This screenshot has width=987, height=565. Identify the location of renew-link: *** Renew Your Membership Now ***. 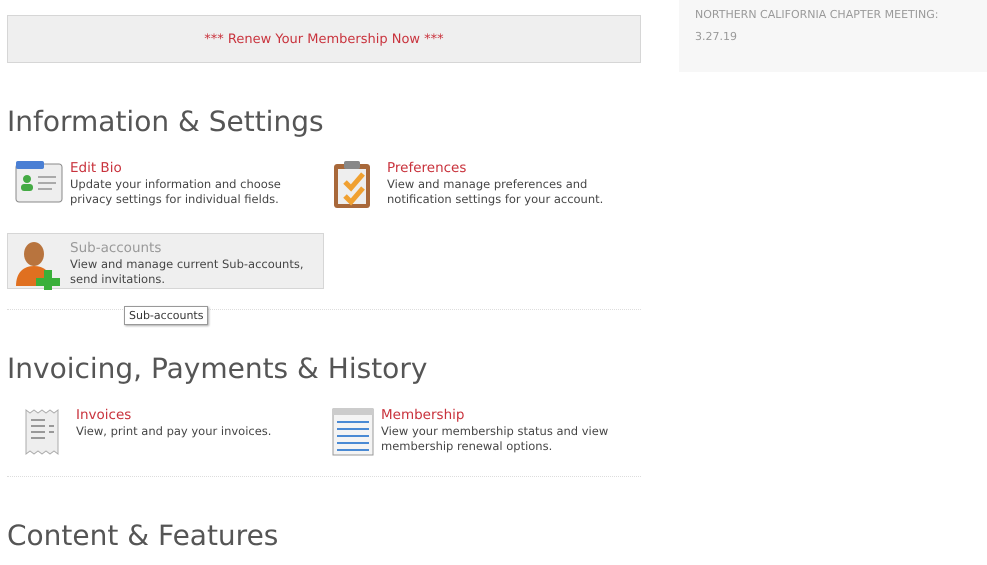
(324, 39).